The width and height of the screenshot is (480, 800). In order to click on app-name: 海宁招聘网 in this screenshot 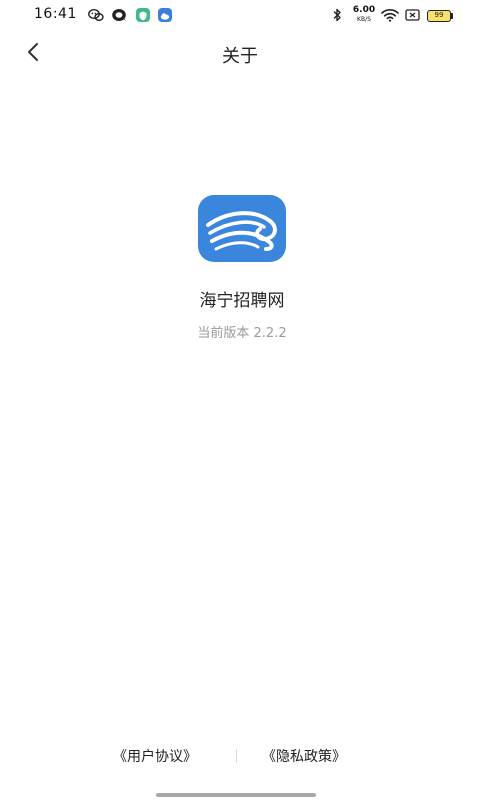, I will do `click(242, 301)`.